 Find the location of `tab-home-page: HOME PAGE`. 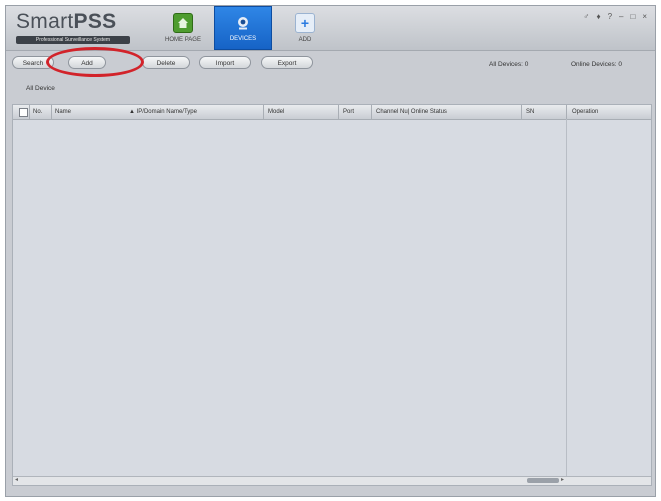

tab-home-page: HOME PAGE is located at coordinates (183, 28).